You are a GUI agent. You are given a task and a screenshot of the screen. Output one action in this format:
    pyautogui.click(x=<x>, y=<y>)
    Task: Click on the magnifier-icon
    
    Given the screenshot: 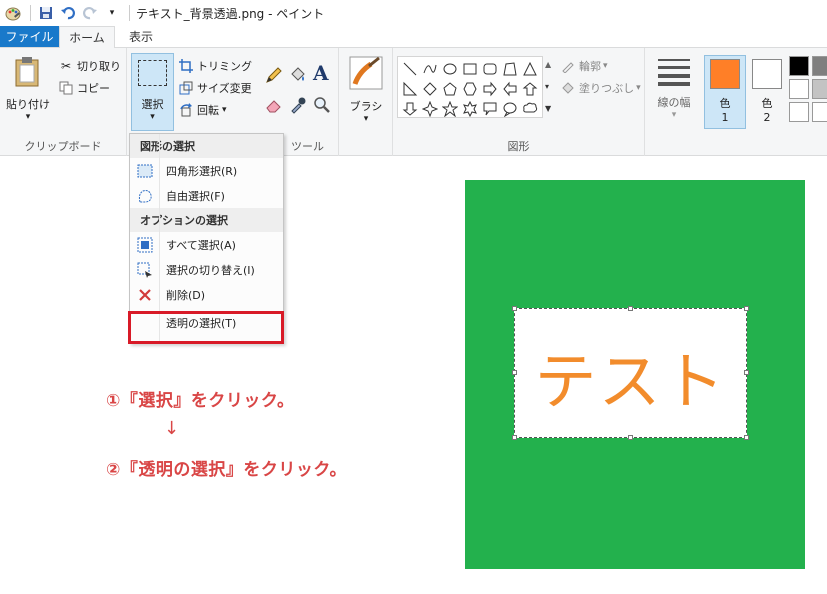 What is the action you would take?
    pyautogui.click(x=322, y=106)
    